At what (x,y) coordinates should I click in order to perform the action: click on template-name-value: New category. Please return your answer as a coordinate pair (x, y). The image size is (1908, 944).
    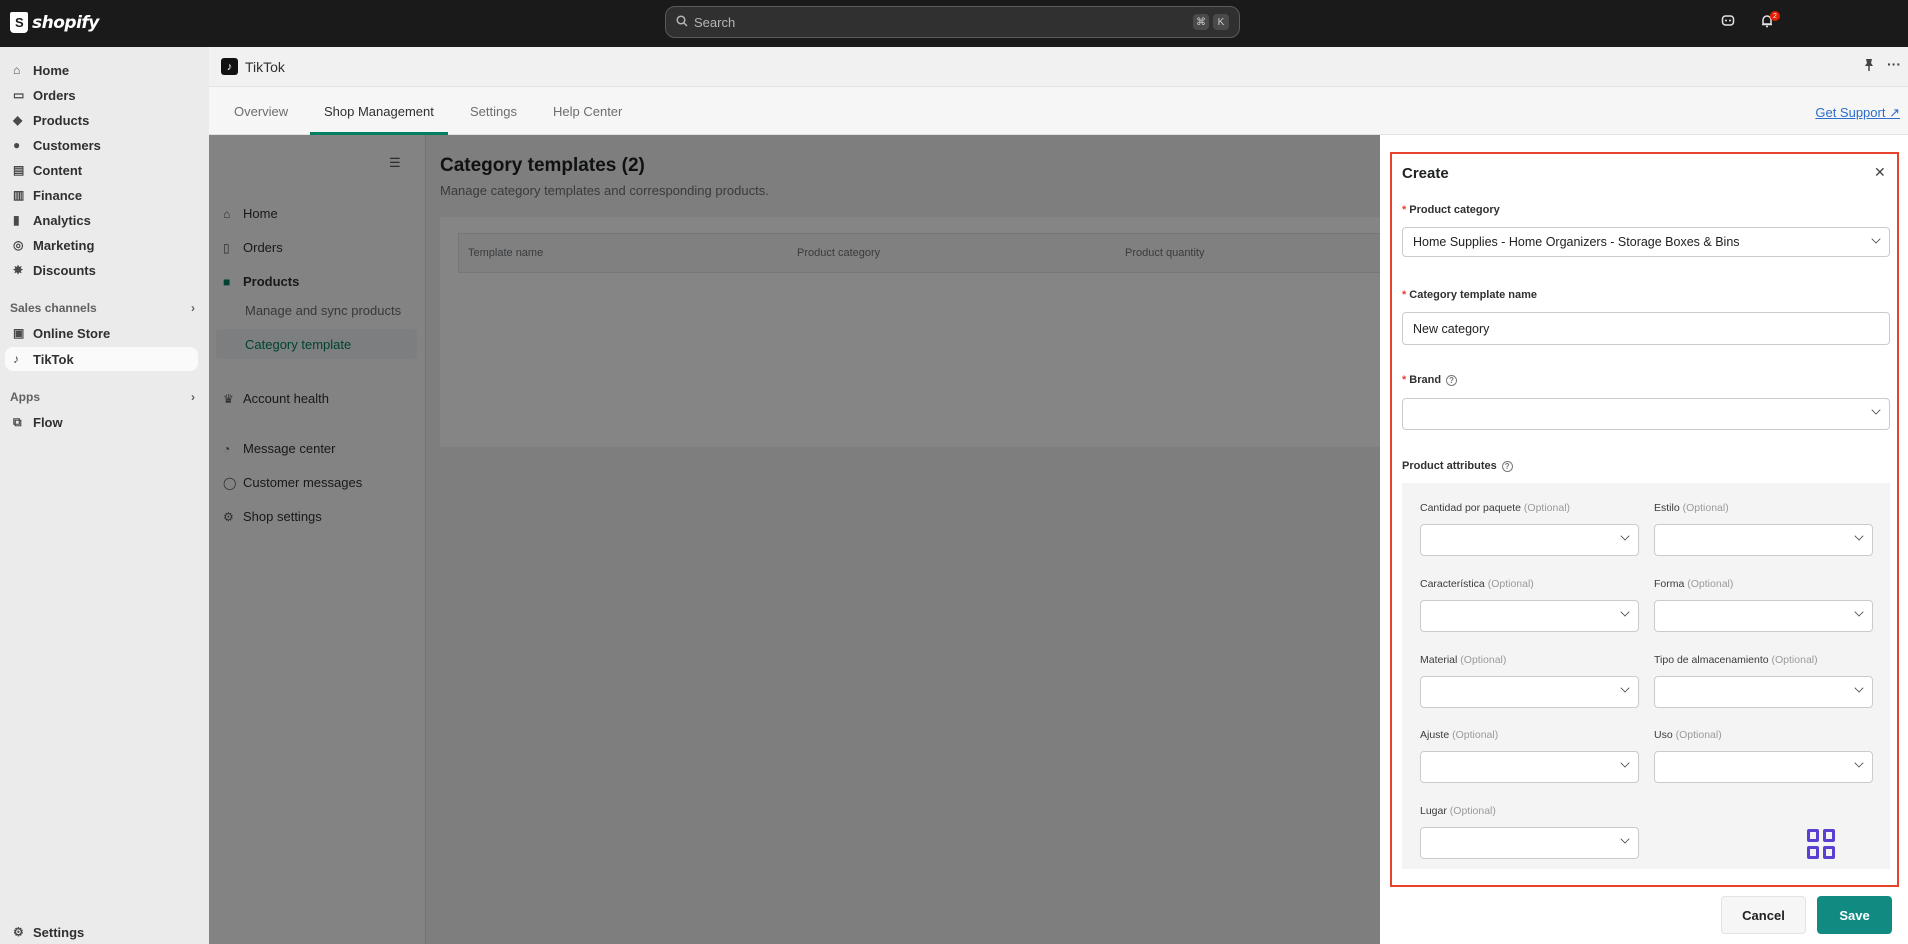
    Looking at the image, I should click on (1451, 328).